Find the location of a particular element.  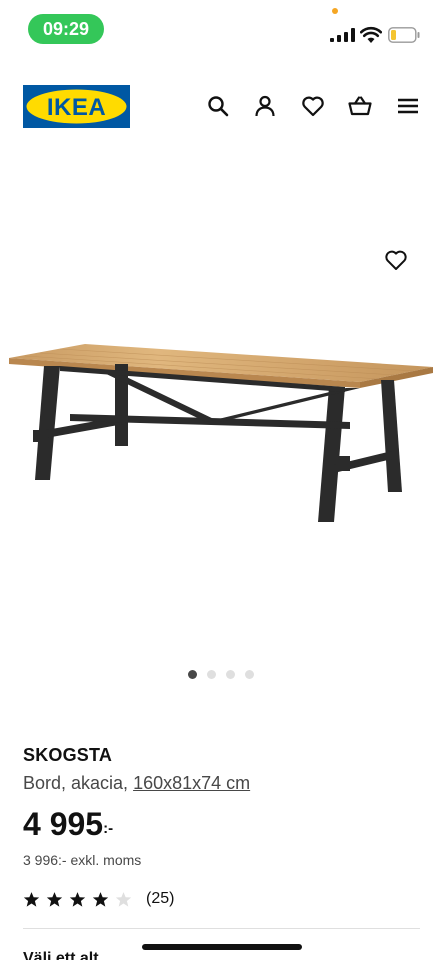

product-description: Bord, akacia, 160x81x74 cm is located at coordinates (136, 783).